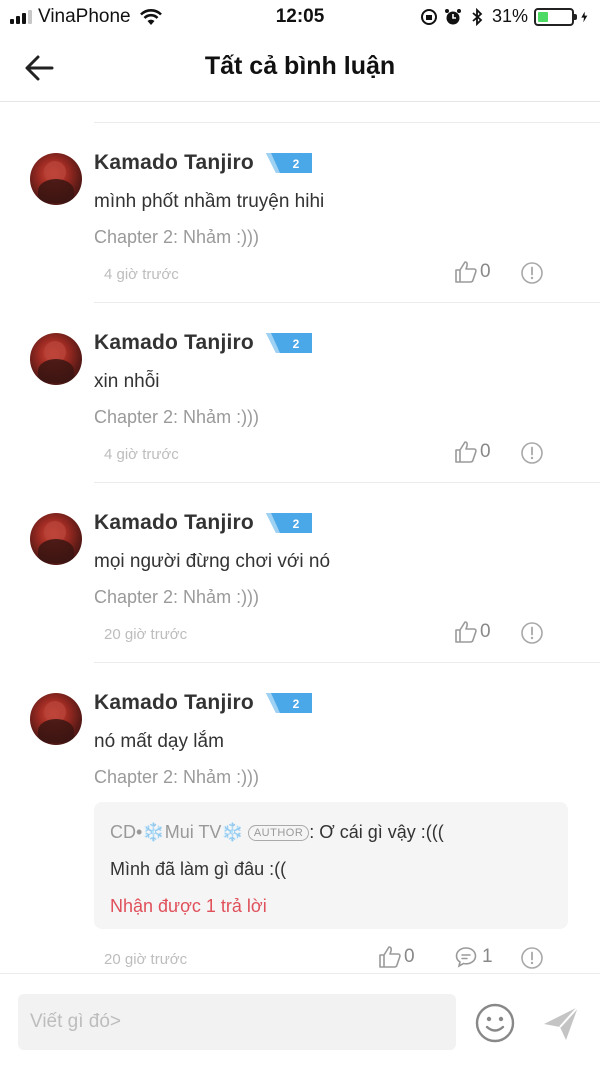 The height and width of the screenshot is (1067, 600). What do you see at coordinates (300, 17) in the screenshot?
I see `status-bar: VinaPhone 12:05 31%` at bounding box center [300, 17].